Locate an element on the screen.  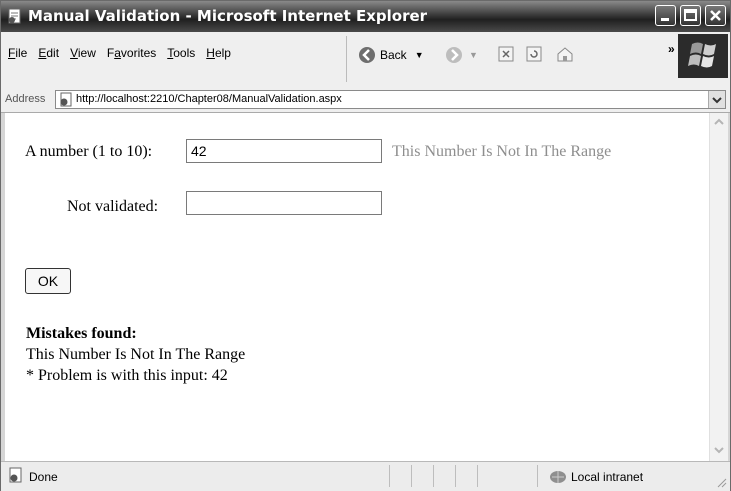
menu-file: File is located at coordinates (17, 53).